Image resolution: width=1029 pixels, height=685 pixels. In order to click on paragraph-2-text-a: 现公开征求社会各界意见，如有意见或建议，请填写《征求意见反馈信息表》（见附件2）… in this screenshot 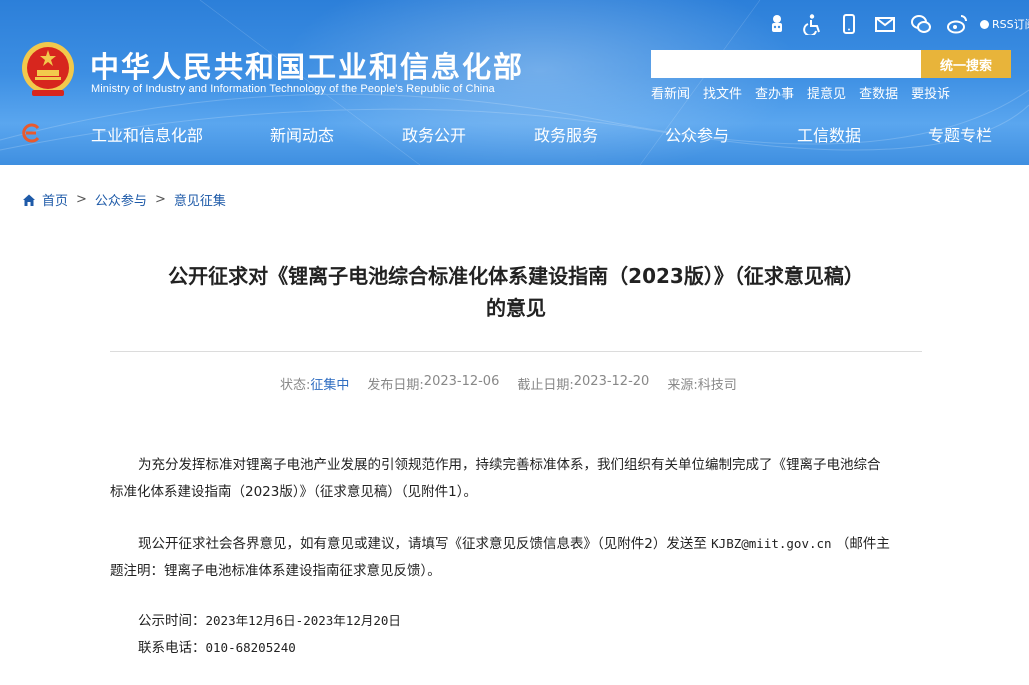, I will do `click(425, 544)`.